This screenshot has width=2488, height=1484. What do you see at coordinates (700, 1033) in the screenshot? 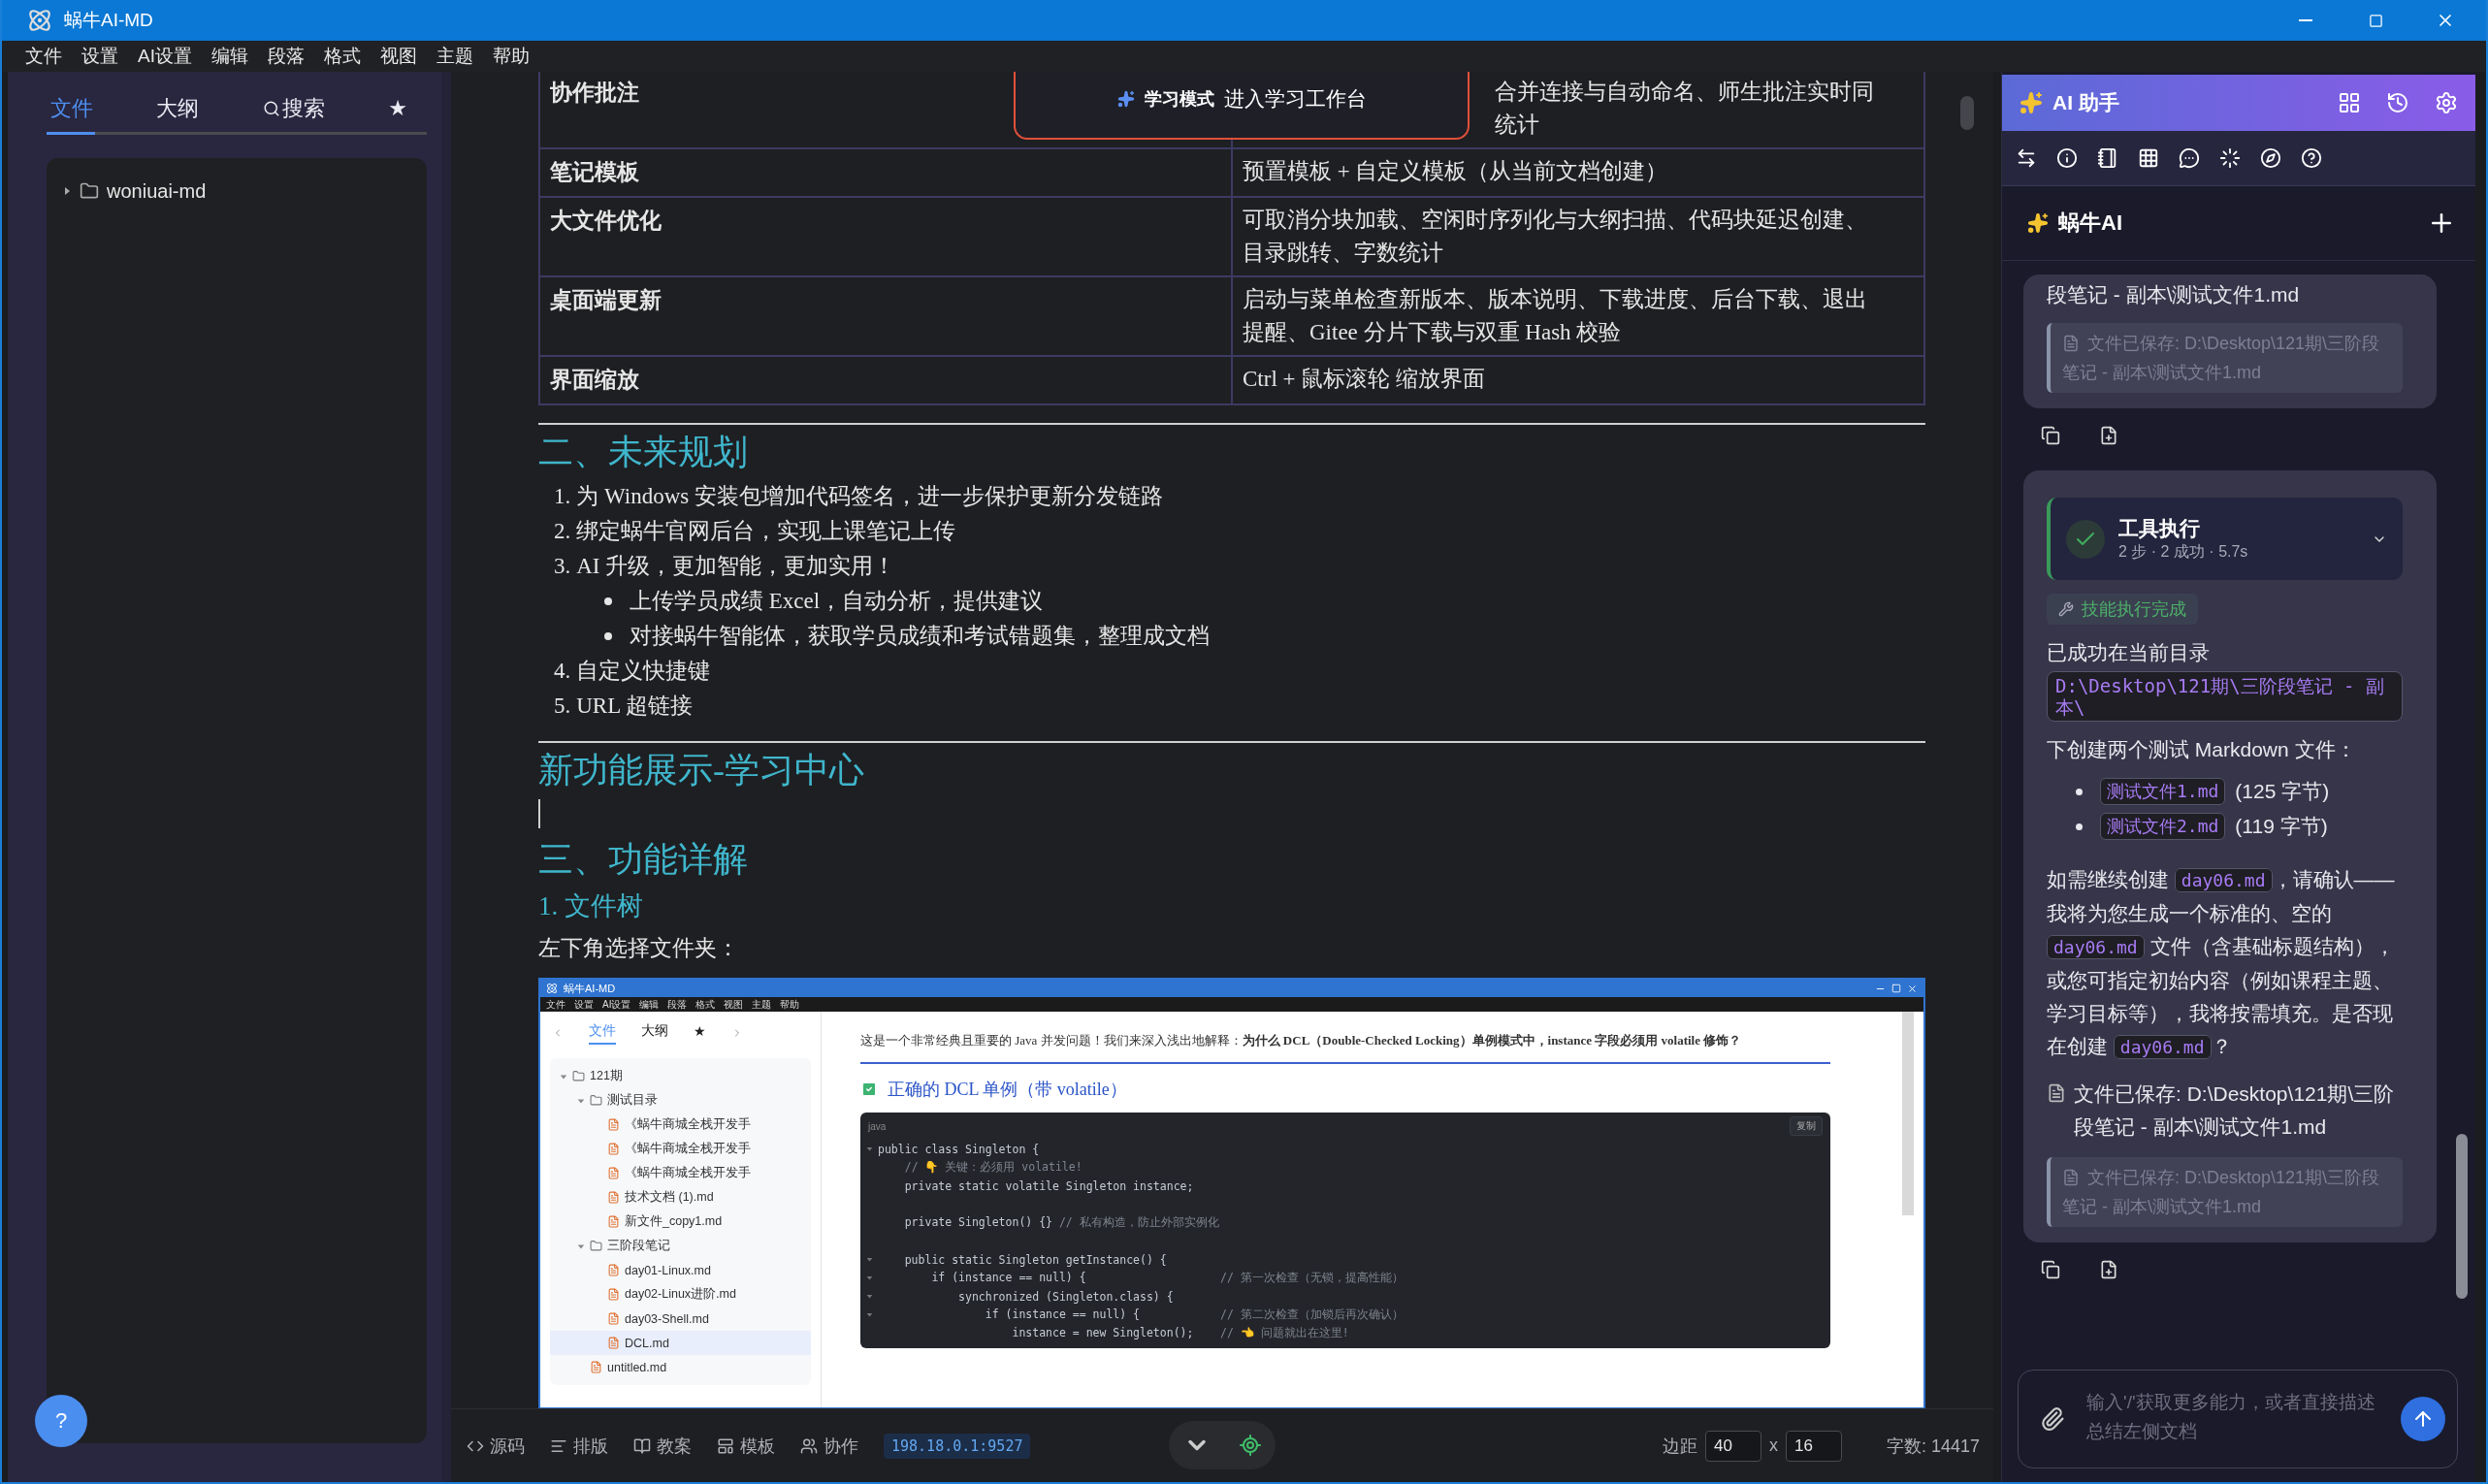
I see `tab: ★` at bounding box center [700, 1033].